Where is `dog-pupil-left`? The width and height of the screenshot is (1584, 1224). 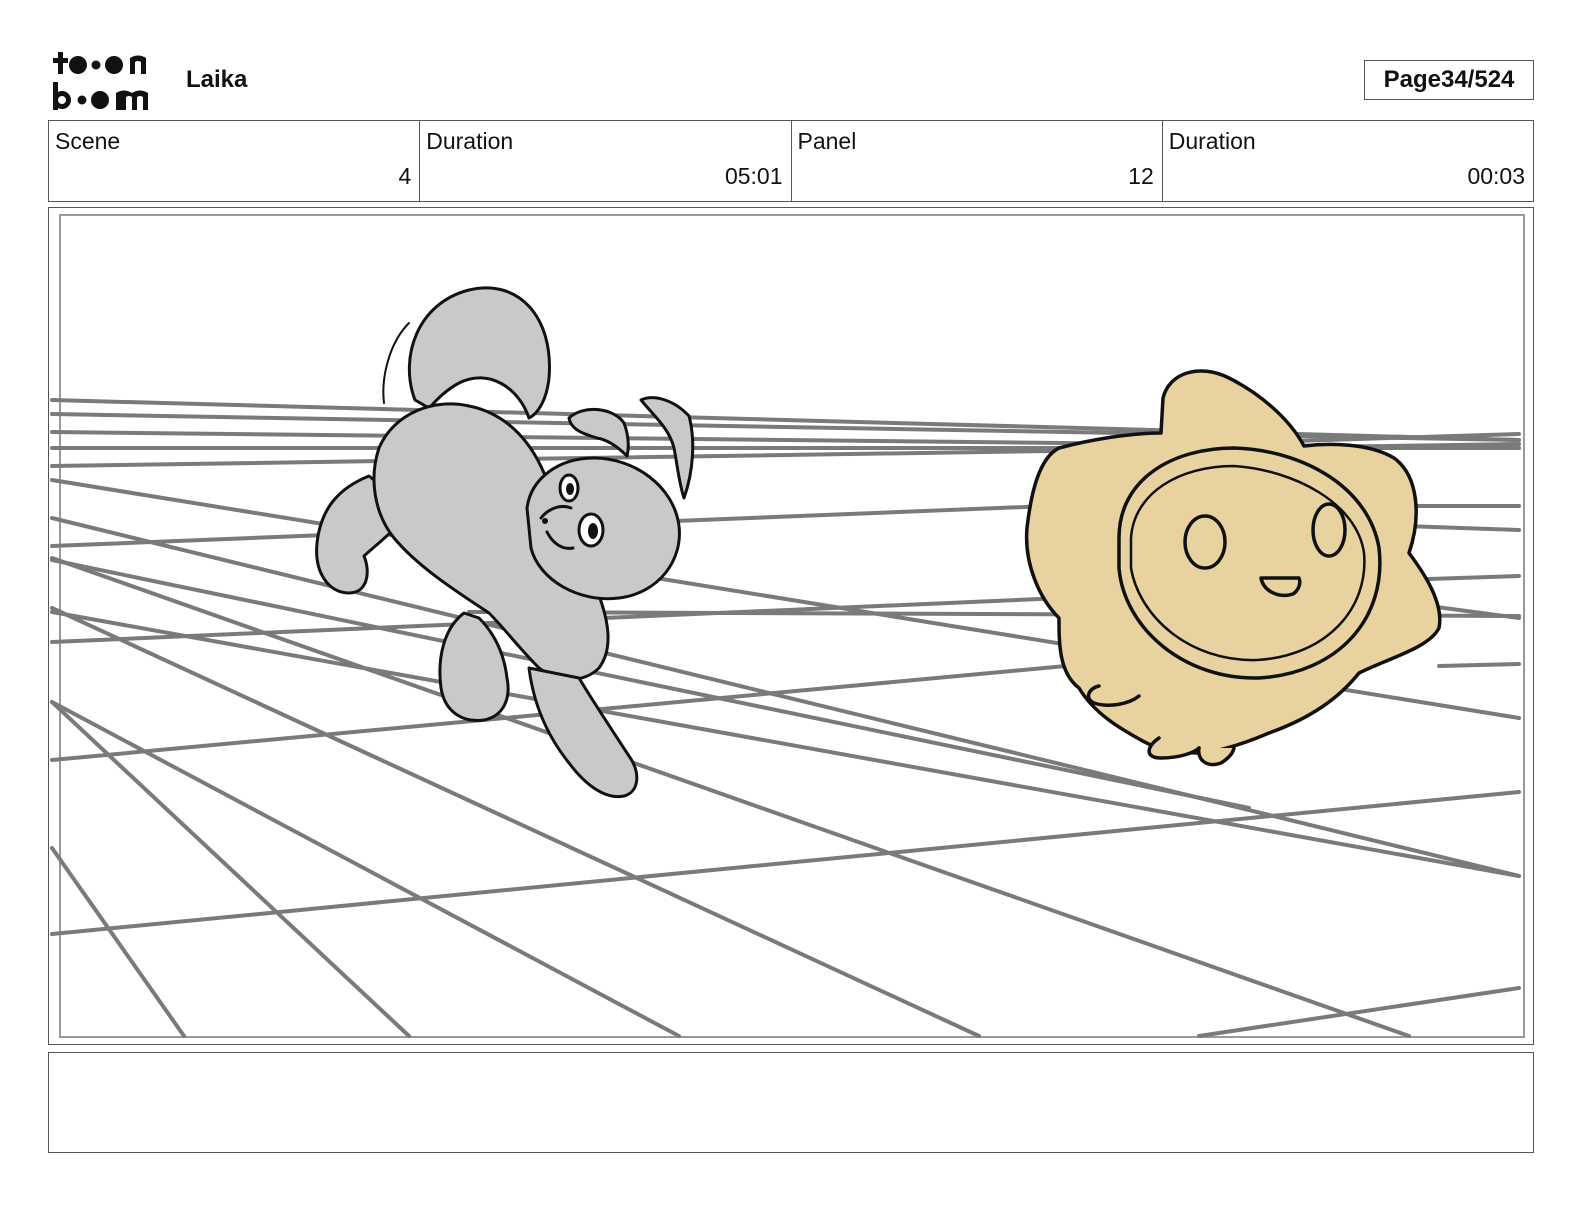
dog-pupil-left is located at coordinates (570, 489).